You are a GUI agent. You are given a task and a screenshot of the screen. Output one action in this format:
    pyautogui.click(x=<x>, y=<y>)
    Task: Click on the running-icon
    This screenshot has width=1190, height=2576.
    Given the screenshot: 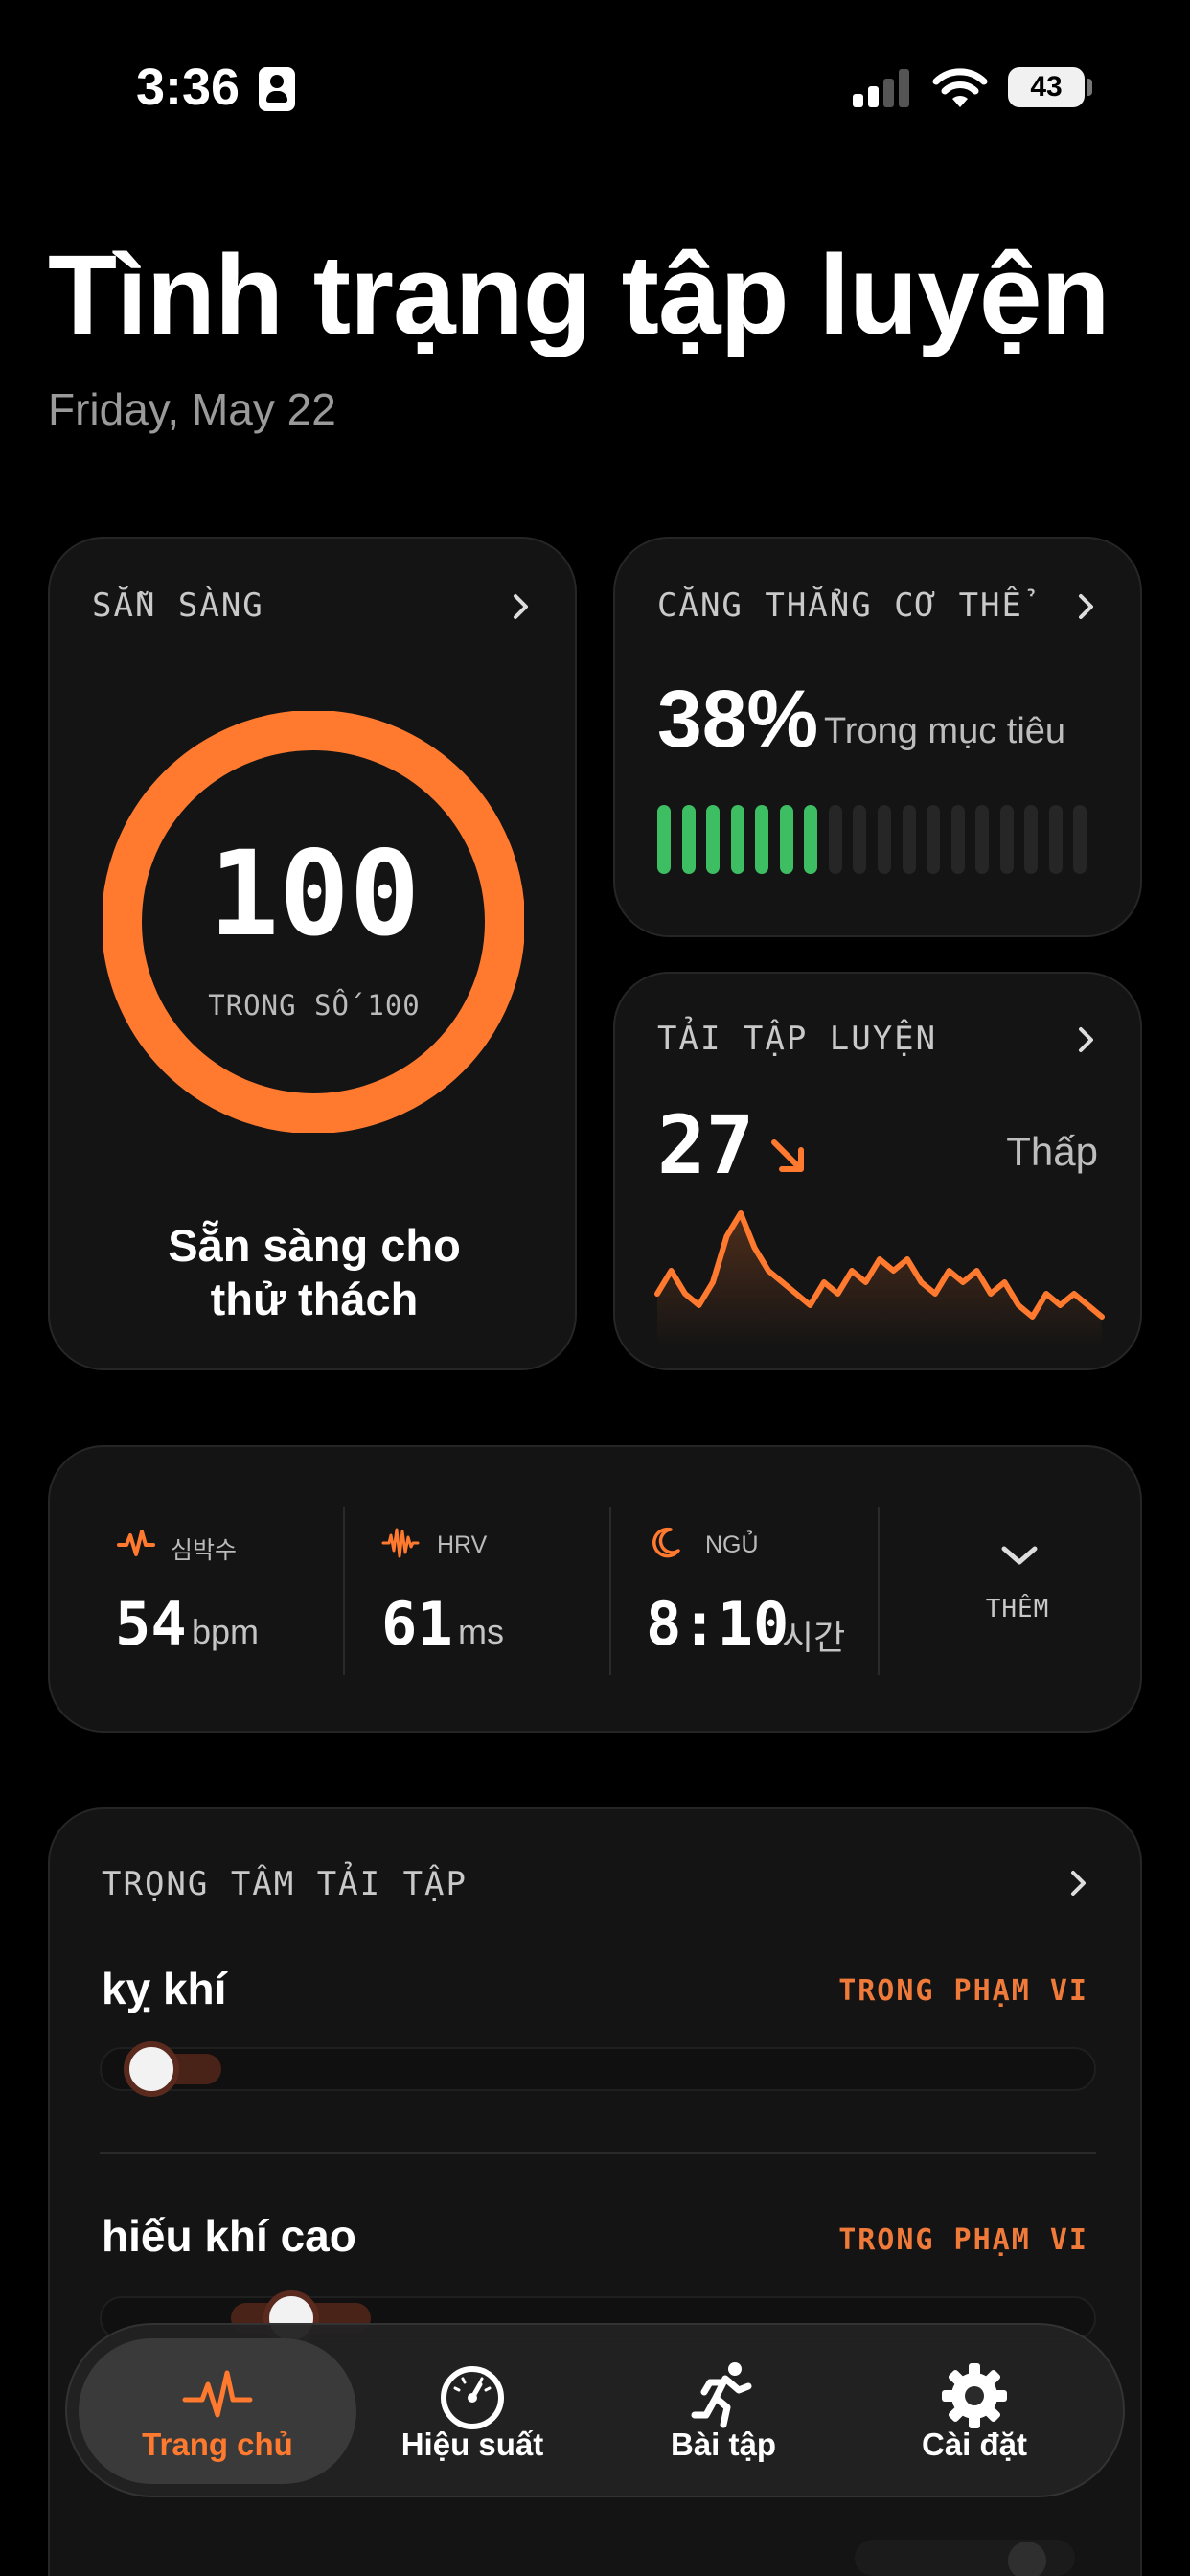 What is the action you would take?
    pyautogui.click(x=722, y=2395)
    